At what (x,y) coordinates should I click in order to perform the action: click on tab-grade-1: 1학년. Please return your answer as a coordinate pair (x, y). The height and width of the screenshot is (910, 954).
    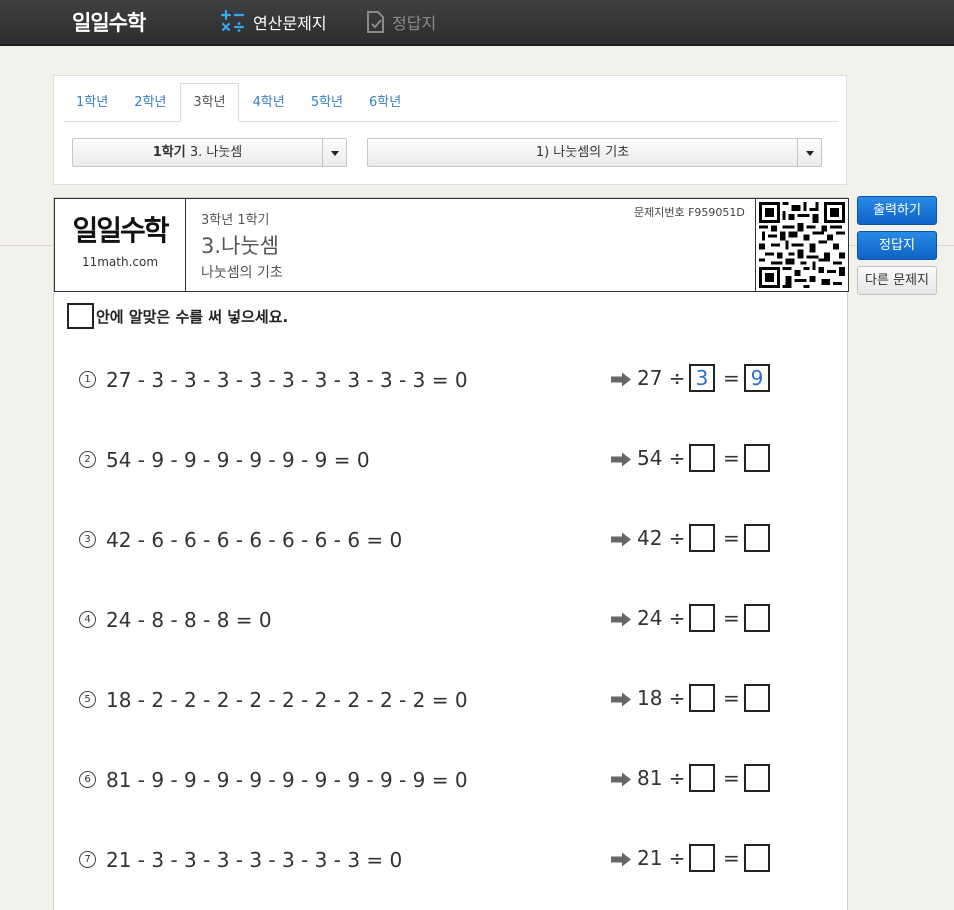
    Looking at the image, I should click on (92, 102).